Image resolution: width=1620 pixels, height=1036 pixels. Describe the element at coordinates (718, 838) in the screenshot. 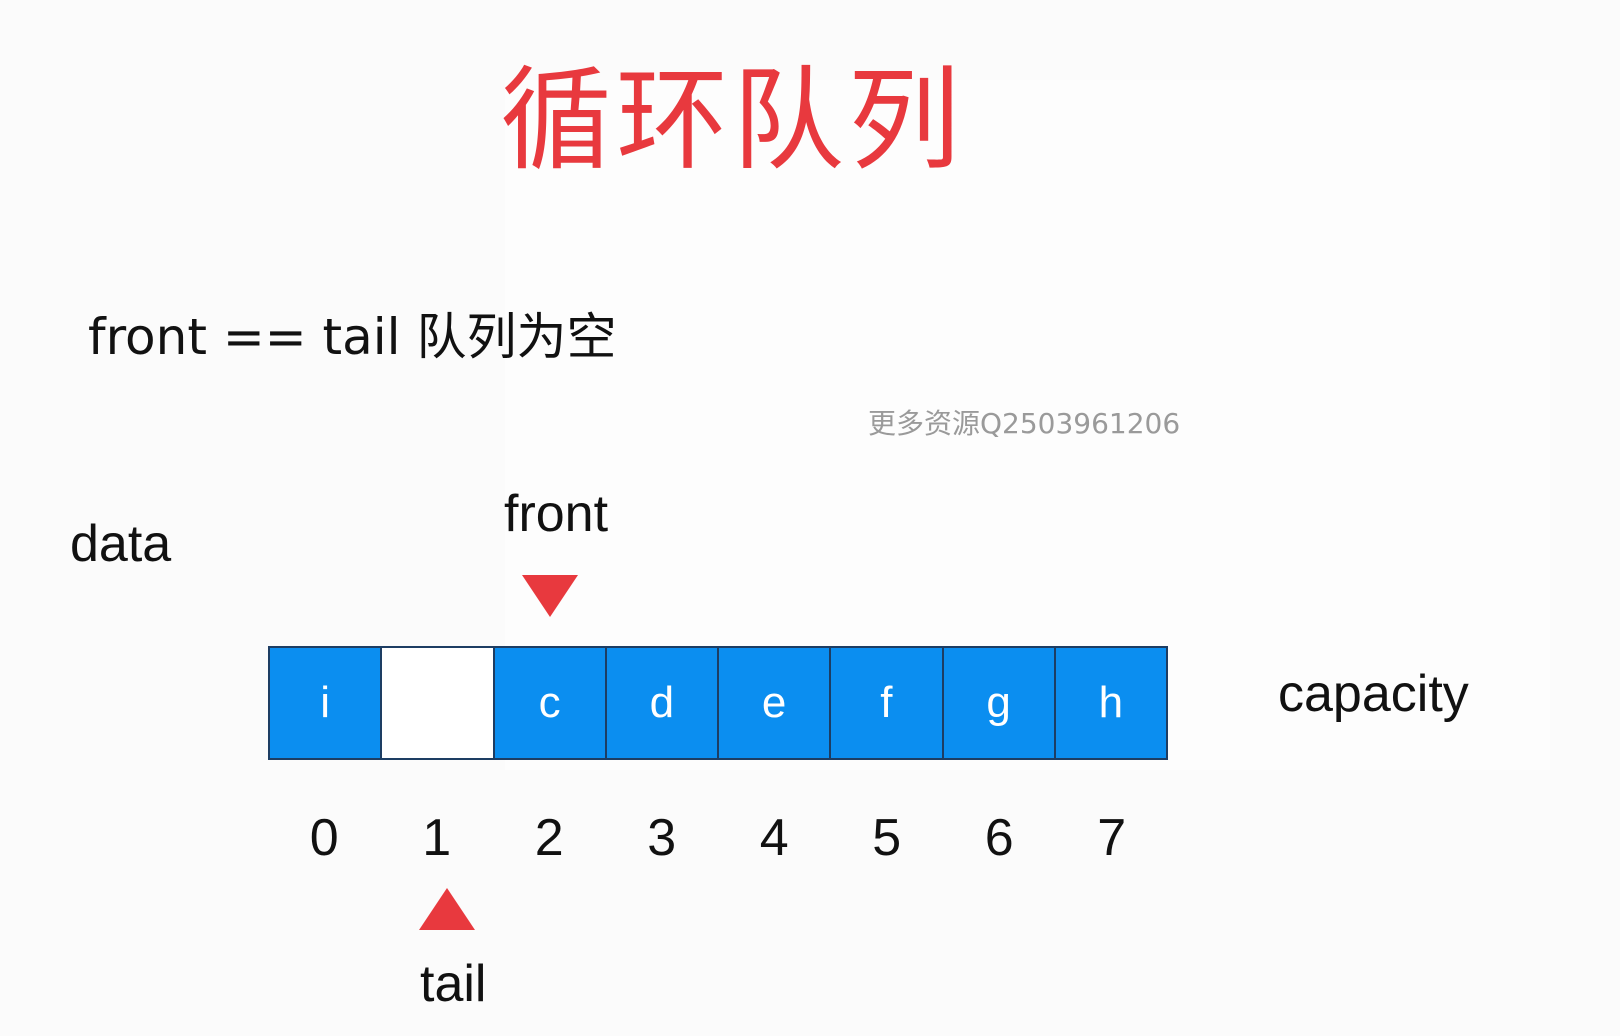

I see `array-indices: 0 1 2 3 4 5 6 7` at that location.